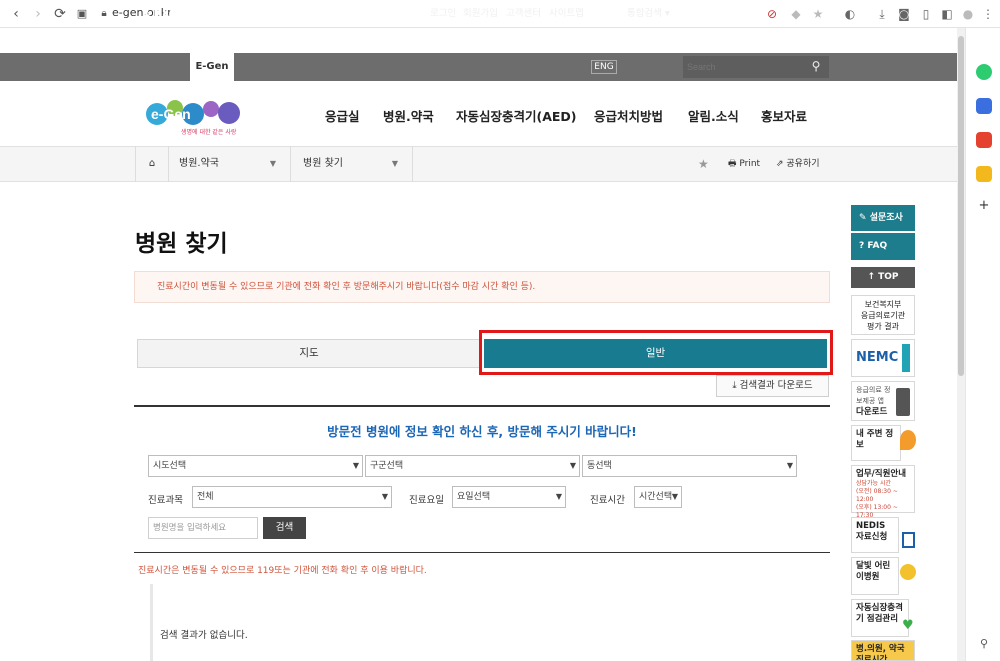 This screenshot has height=661, width=1000. I want to click on print-button: 🖶︎ Print, so click(744, 164).